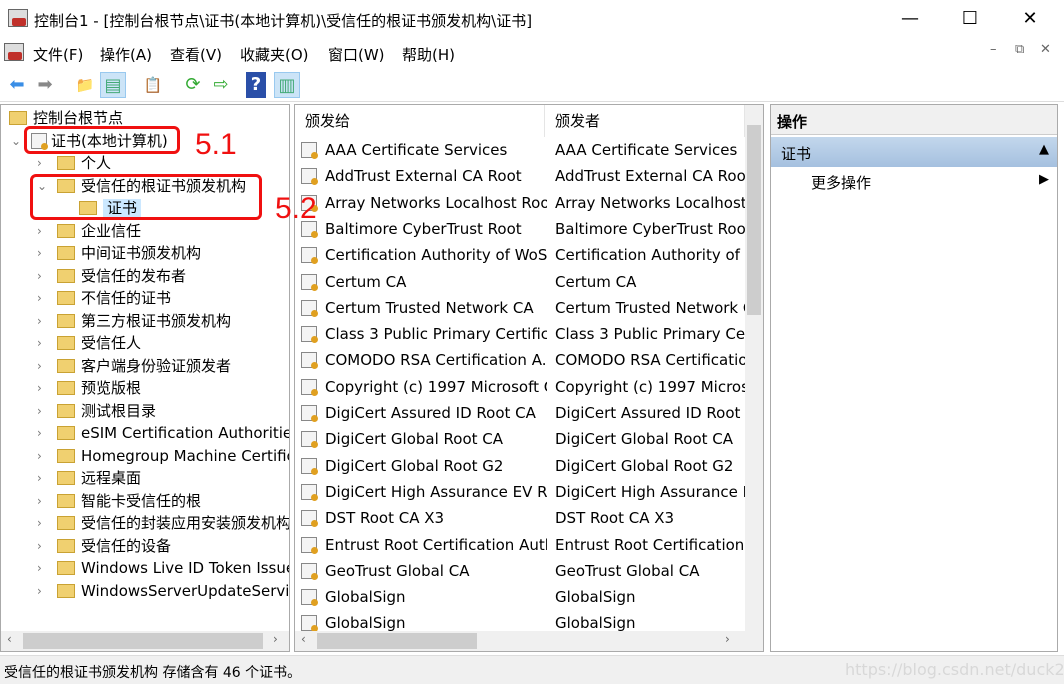 The image size is (1064, 684). What do you see at coordinates (74, 163) in the screenshot?
I see `tree-item: › 个人` at bounding box center [74, 163].